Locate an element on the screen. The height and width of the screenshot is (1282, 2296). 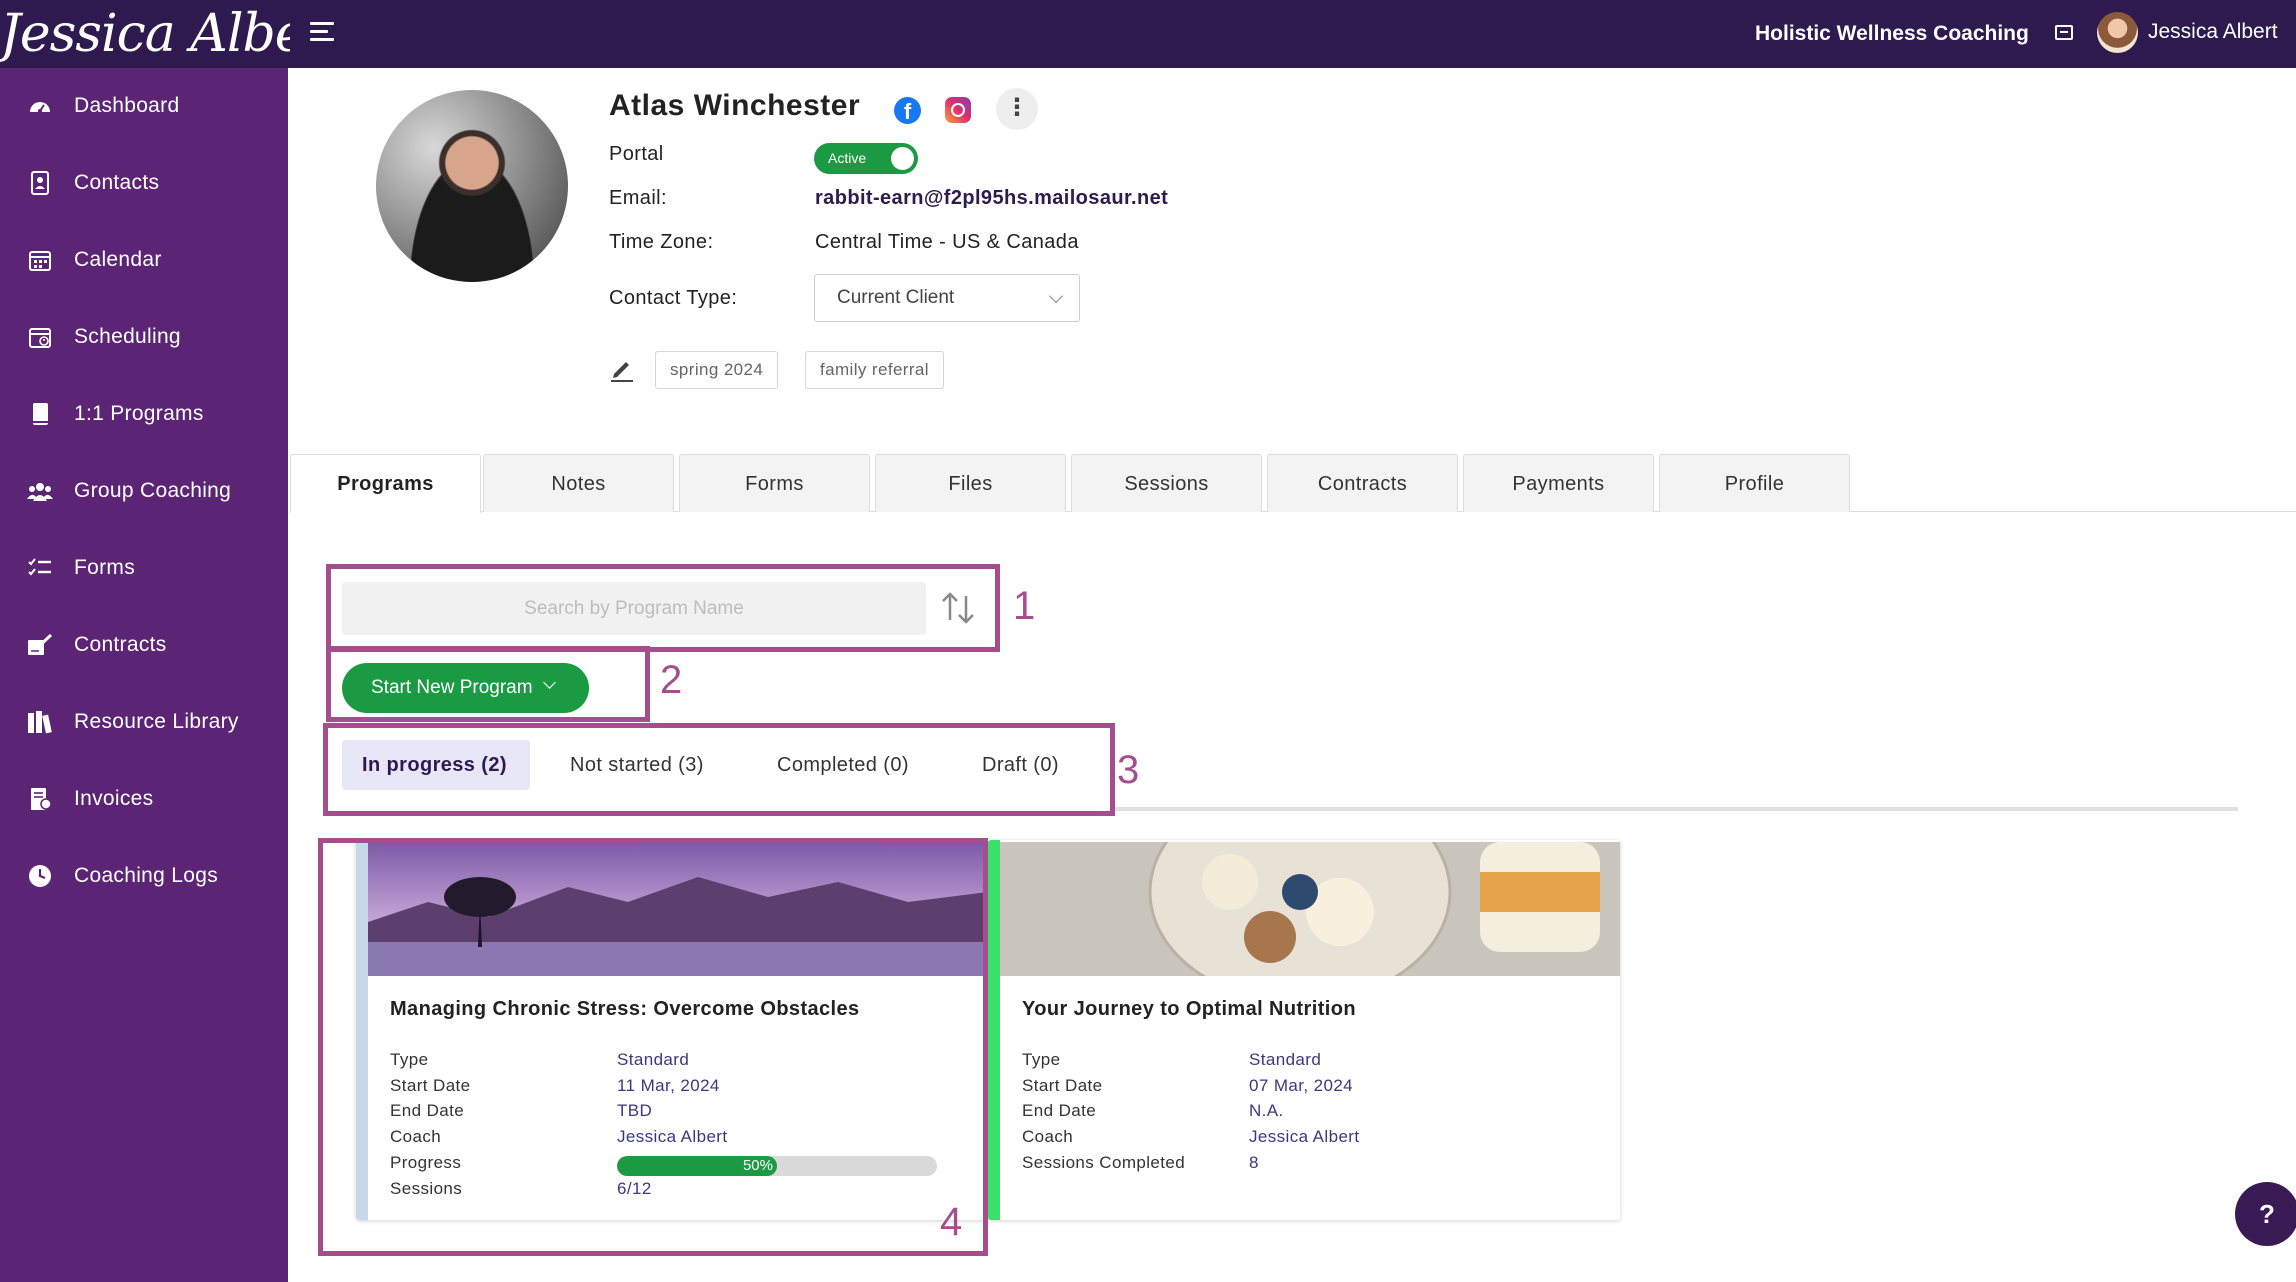
contacts-book-icon is located at coordinates (40, 183).